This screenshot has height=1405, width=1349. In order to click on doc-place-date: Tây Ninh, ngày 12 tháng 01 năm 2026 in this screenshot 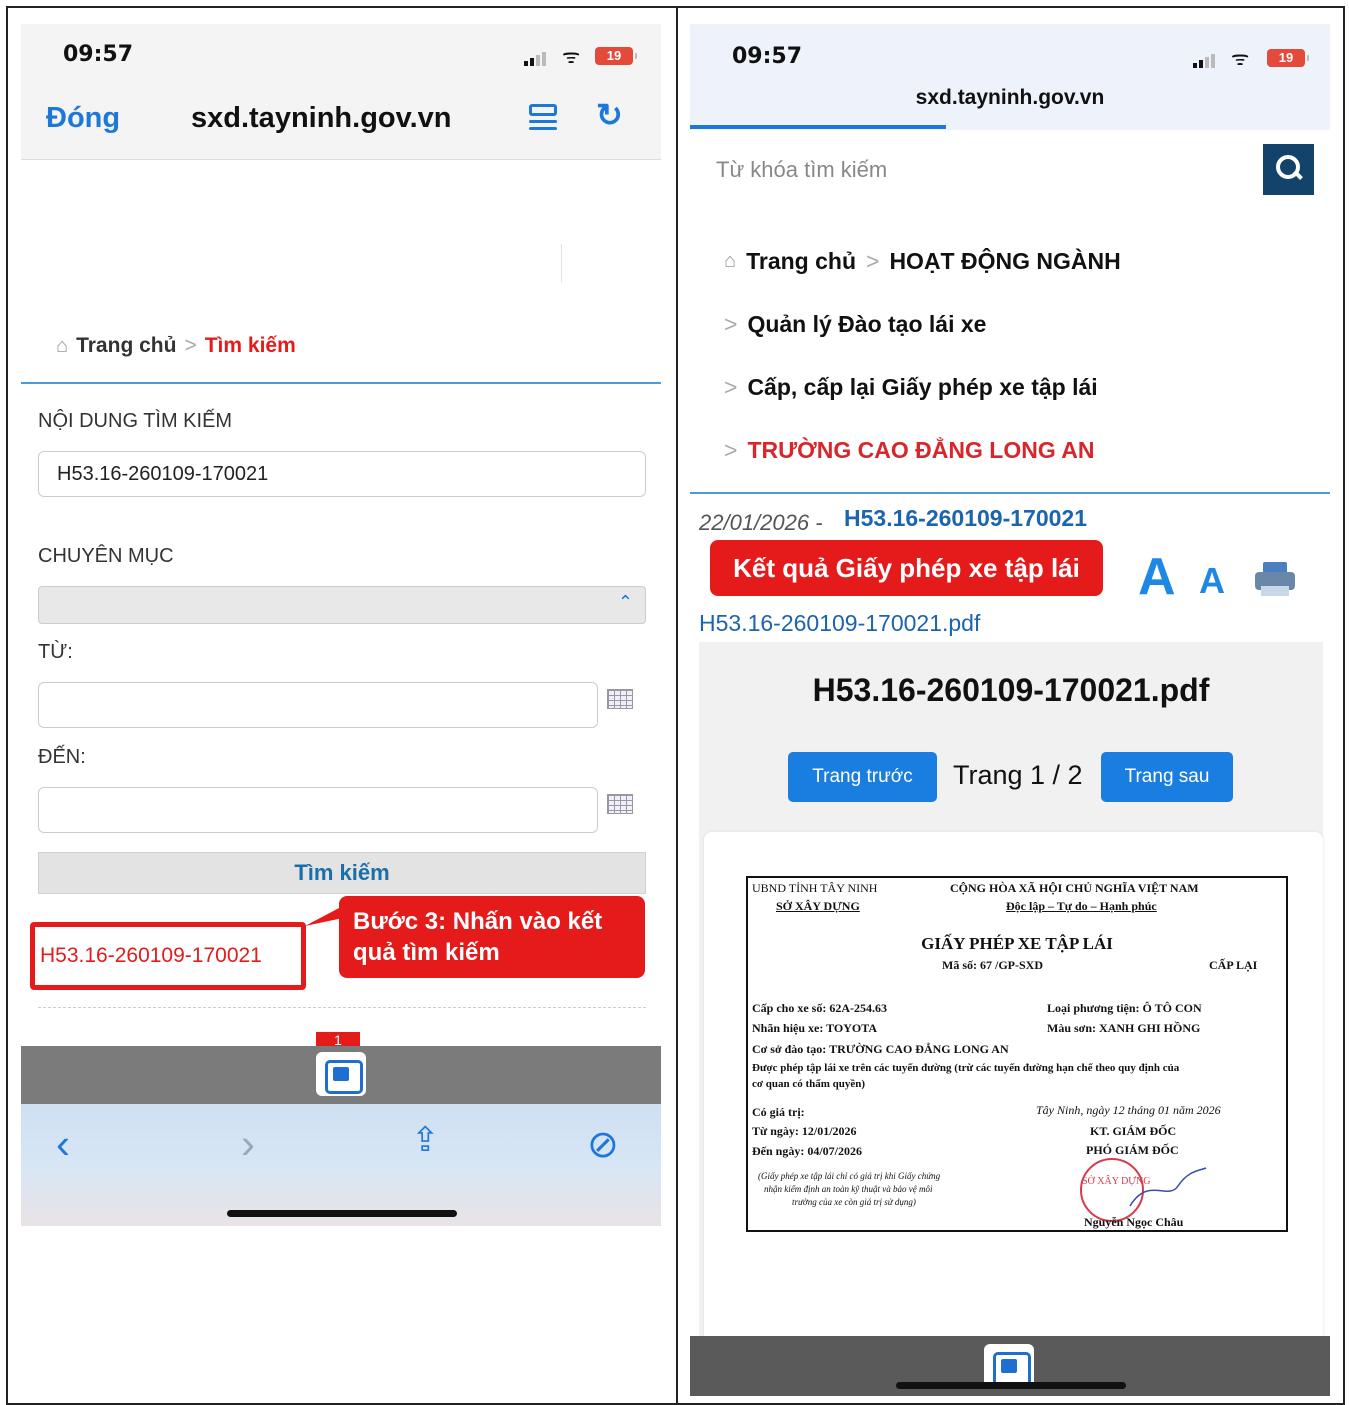, I will do `click(1128, 1110)`.